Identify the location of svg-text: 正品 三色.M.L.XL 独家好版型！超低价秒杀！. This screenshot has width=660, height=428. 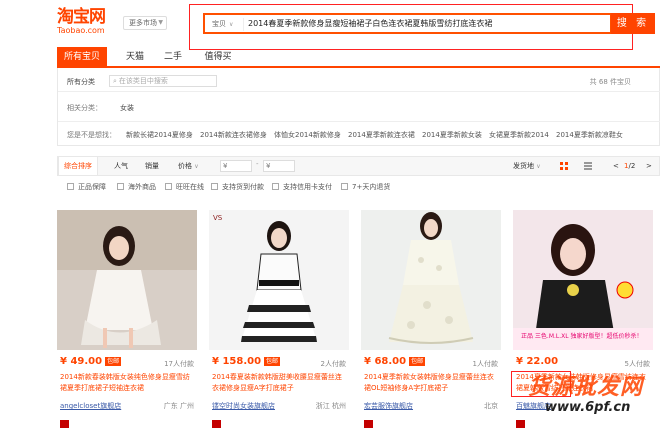
(582, 336).